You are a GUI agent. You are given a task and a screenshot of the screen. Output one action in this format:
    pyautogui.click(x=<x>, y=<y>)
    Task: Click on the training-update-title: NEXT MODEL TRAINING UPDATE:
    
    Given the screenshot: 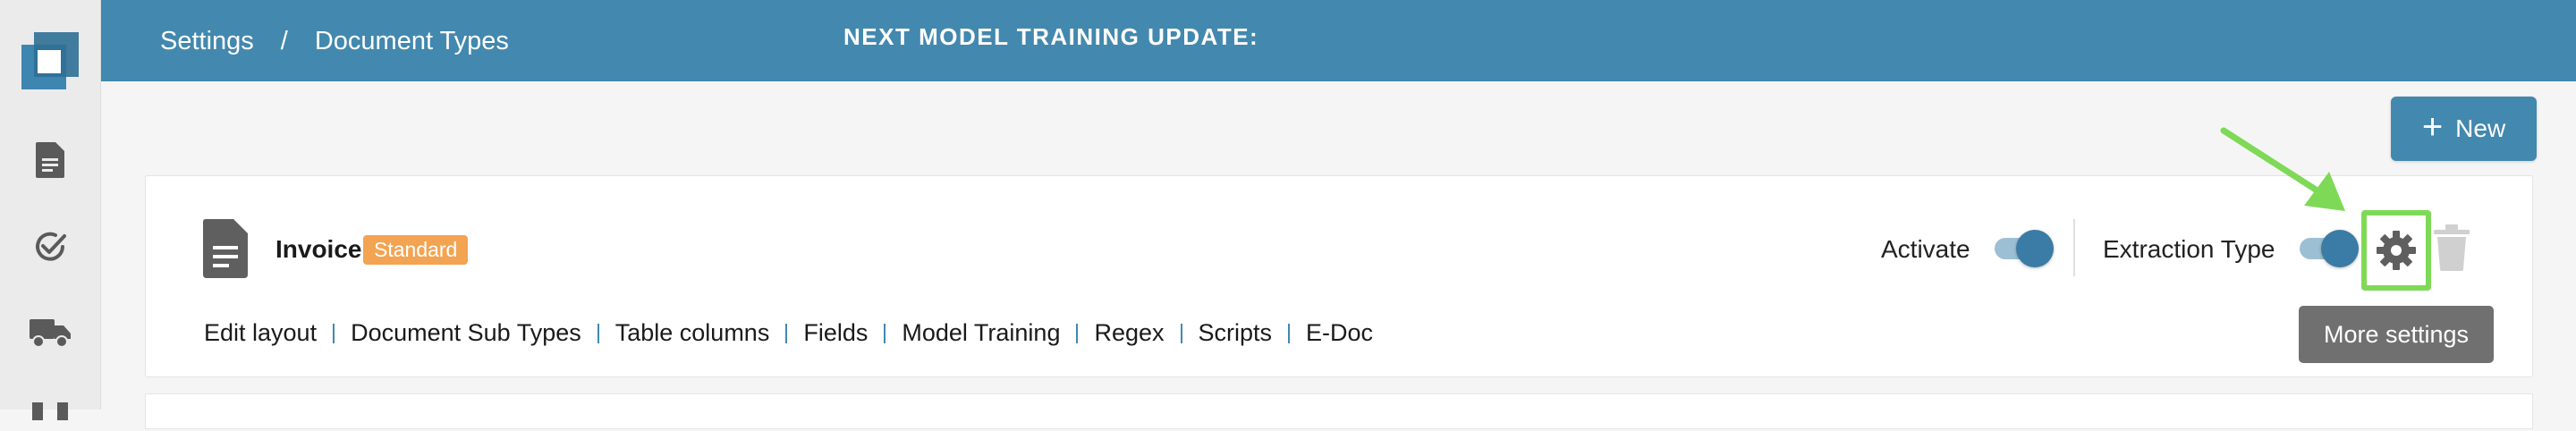 What is the action you would take?
    pyautogui.click(x=1051, y=37)
    